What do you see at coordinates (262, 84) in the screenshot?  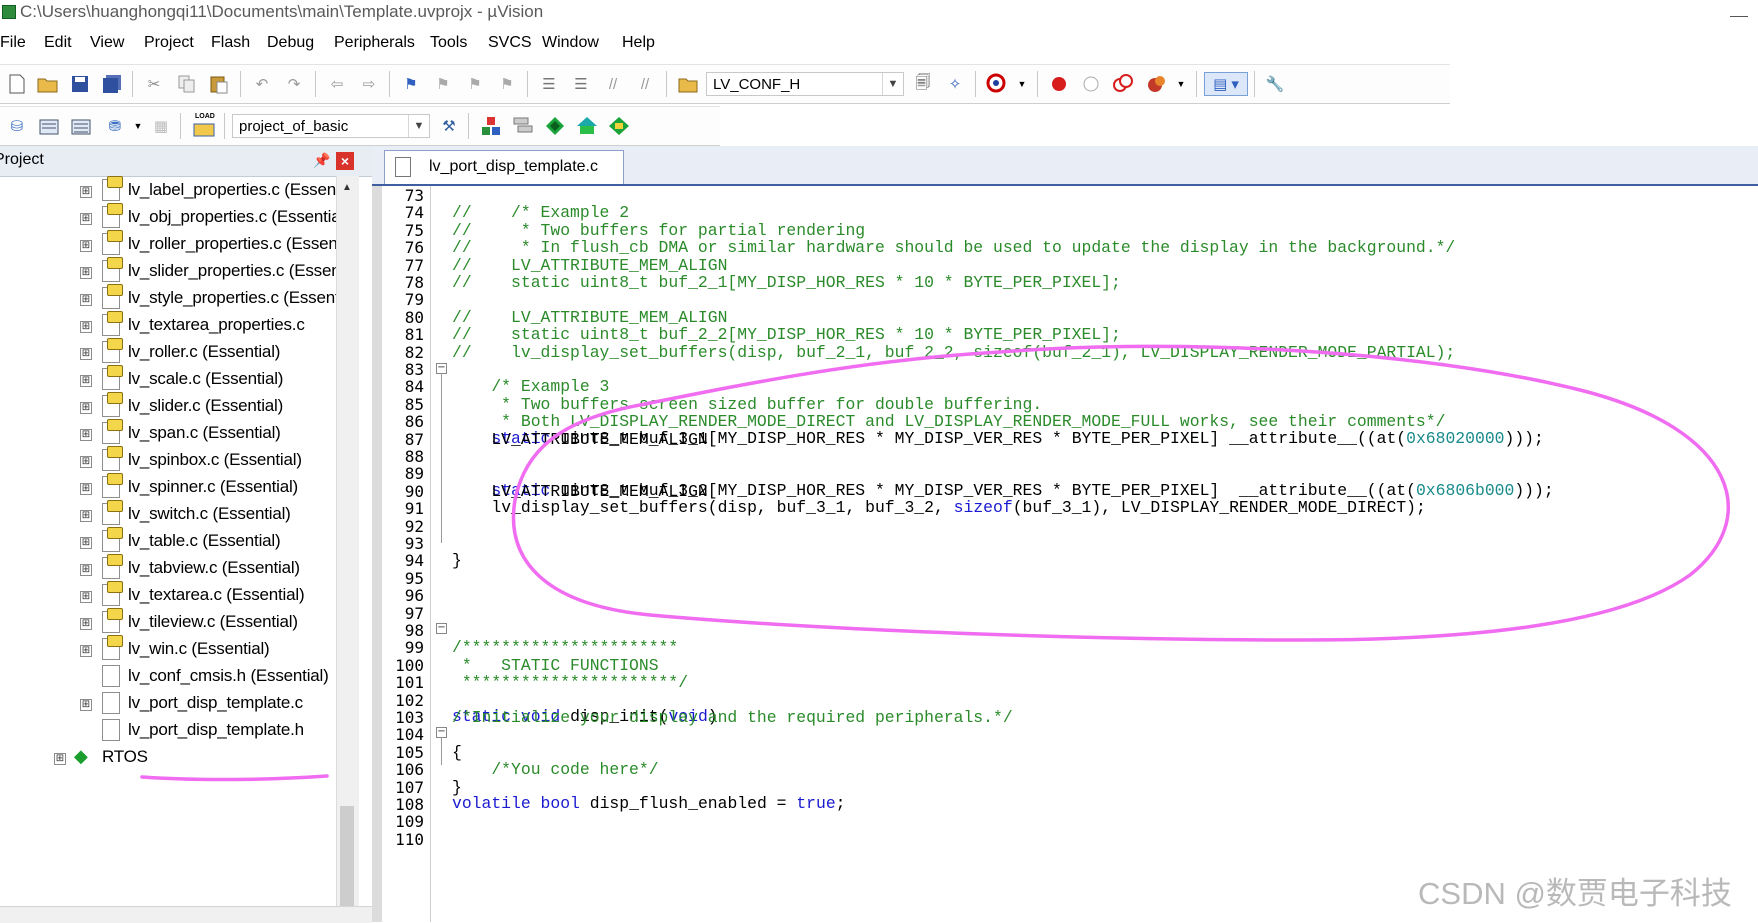 I see `undo-icon: ↶` at bounding box center [262, 84].